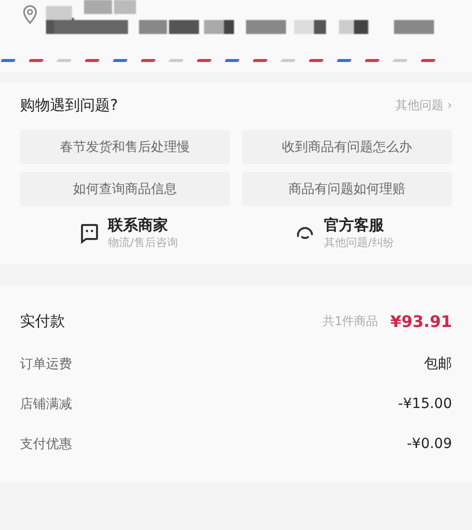 This screenshot has height=530, width=472. What do you see at coordinates (143, 225) in the screenshot?
I see `contact-name: 联系商家` at bounding box center [143, 225].